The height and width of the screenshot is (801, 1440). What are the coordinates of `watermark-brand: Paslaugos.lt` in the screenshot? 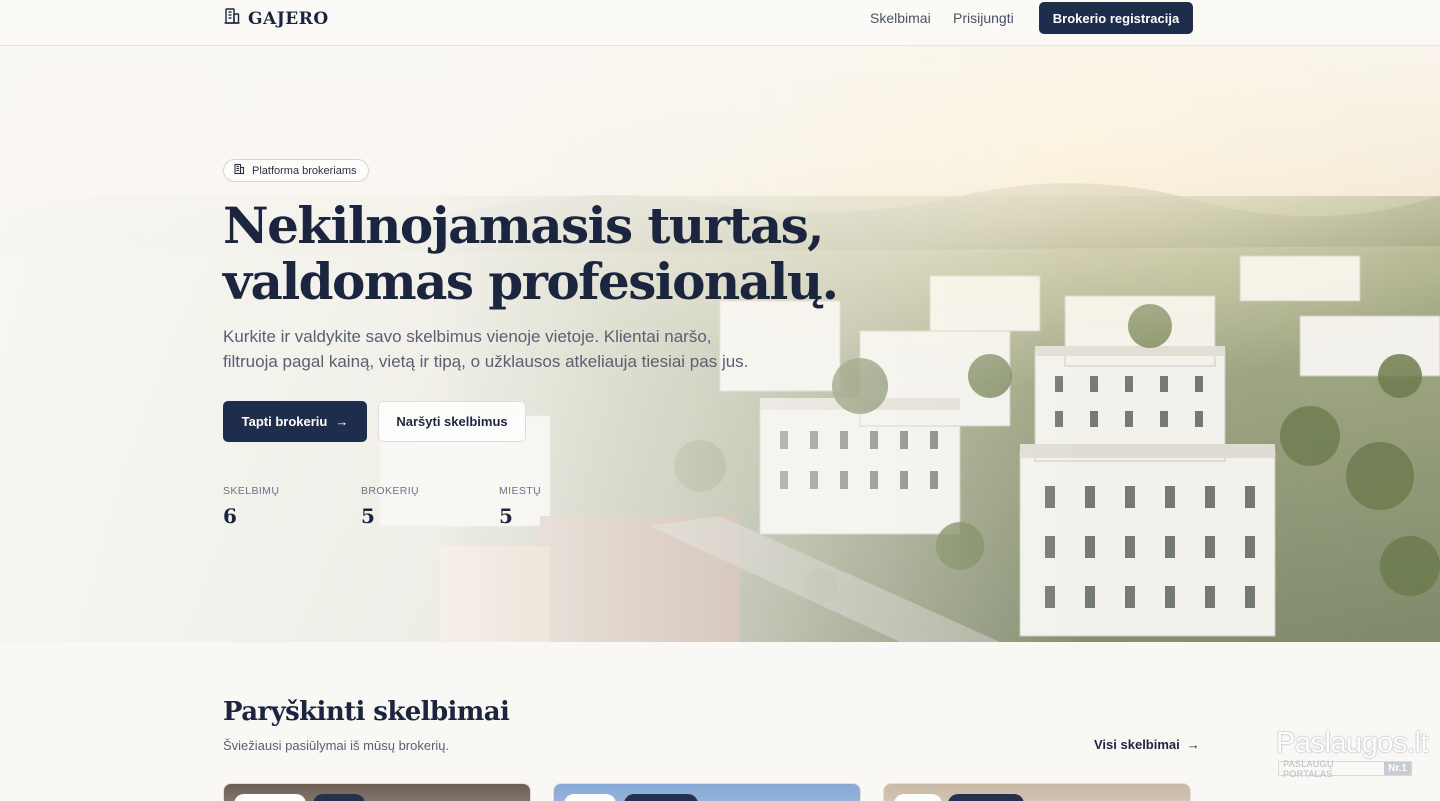 It's located at (1352, 743).